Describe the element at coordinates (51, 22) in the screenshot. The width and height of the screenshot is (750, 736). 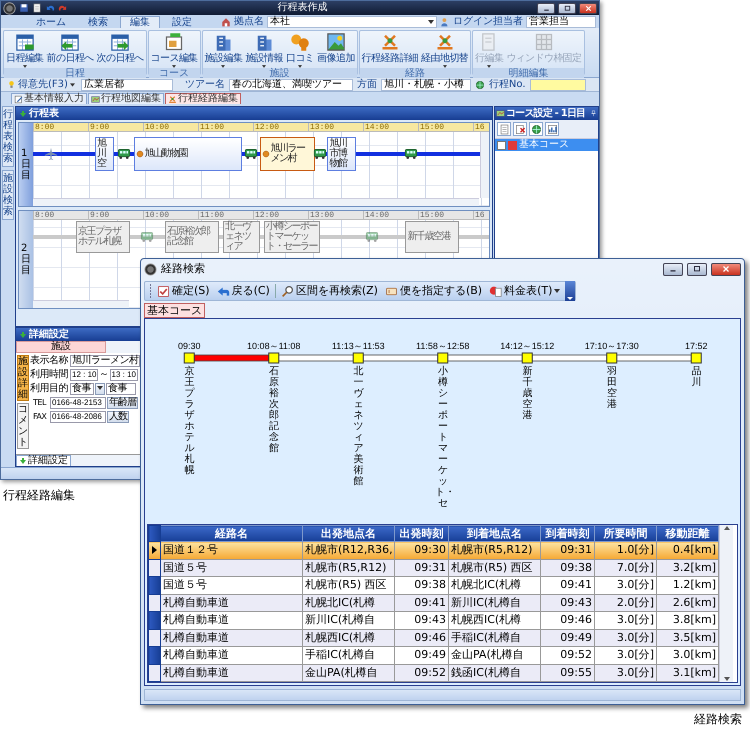
I see `ribbon-tab: ホーム` at that location.